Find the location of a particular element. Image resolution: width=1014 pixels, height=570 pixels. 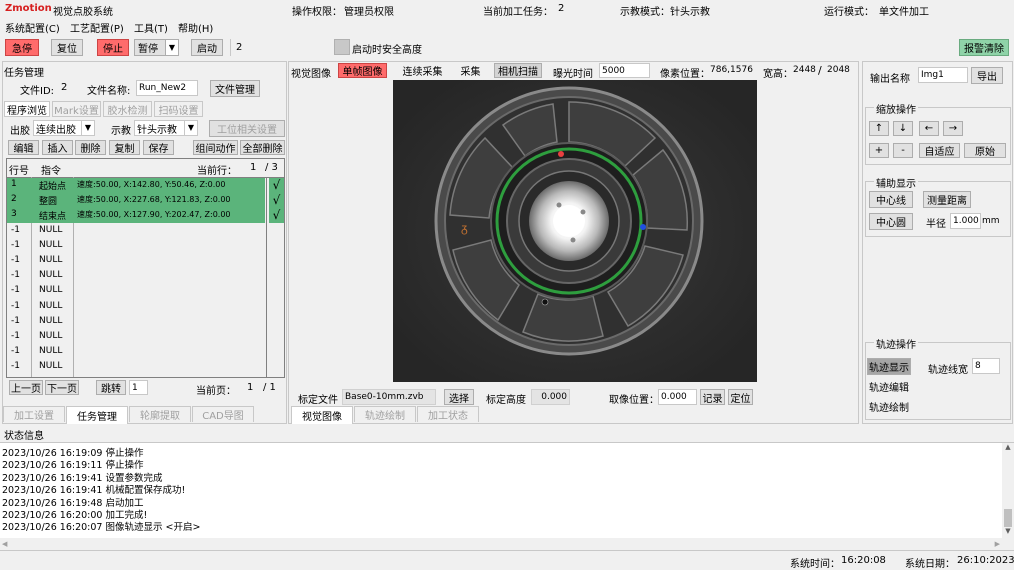

calib-file-field: Base0-10mm.zvb is located at coordinates (389, 397).